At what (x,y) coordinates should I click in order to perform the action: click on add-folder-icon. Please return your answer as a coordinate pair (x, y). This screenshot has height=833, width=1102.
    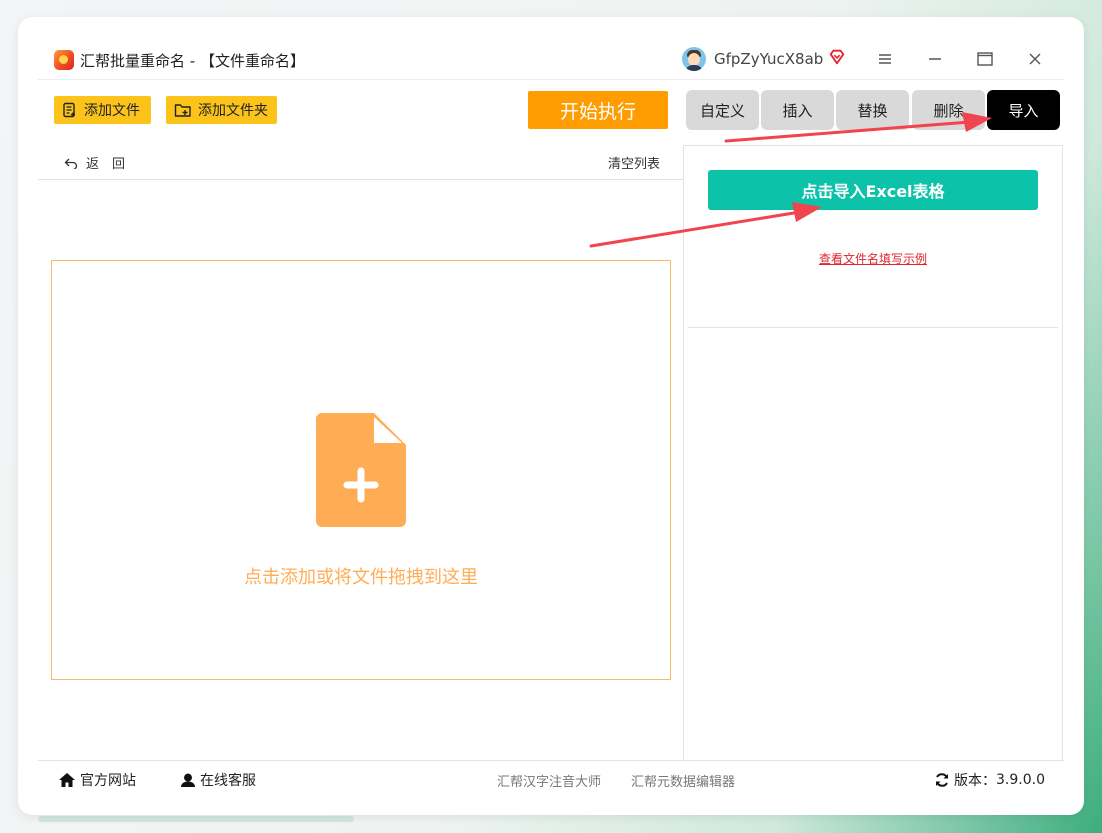
    Looking at the image, I should click on (182, 110).